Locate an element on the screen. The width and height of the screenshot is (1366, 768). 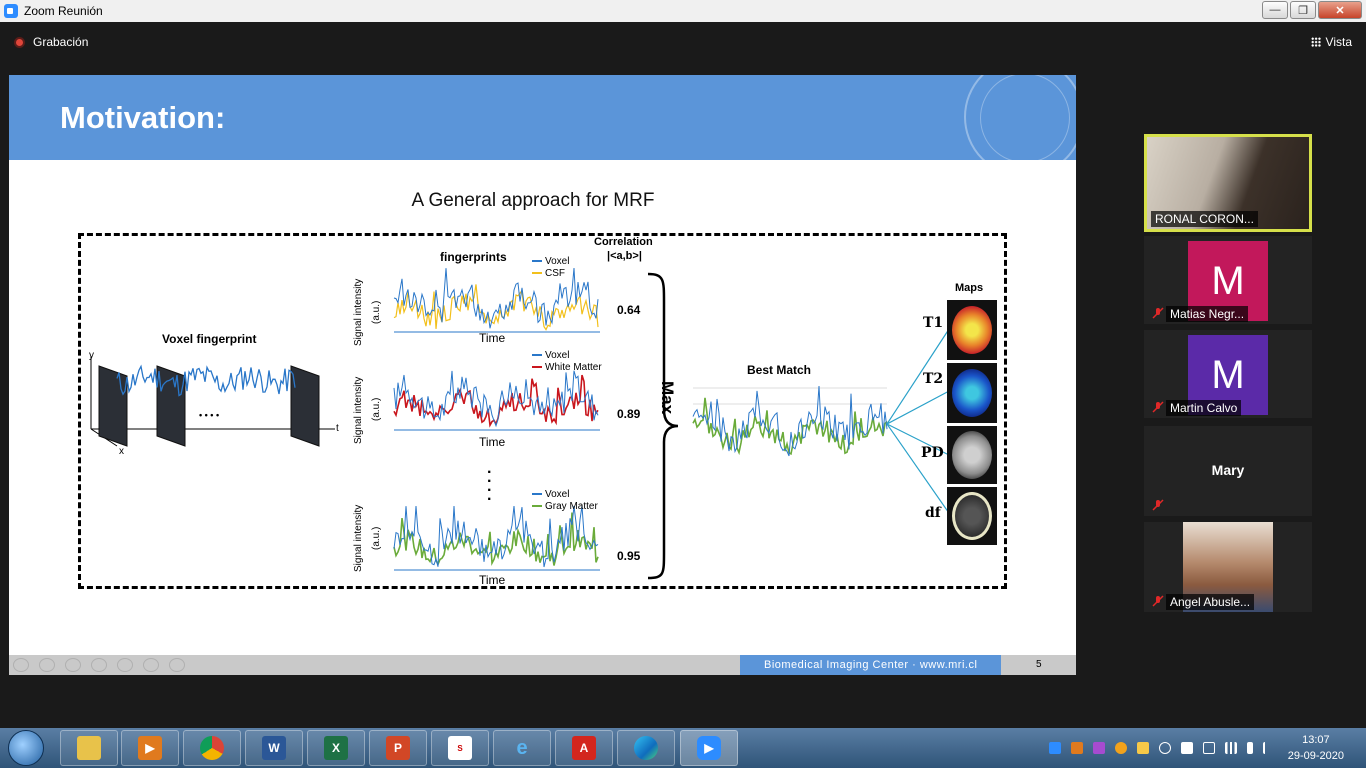
taskbar-scielo: S is located at coordinates (460, 748).